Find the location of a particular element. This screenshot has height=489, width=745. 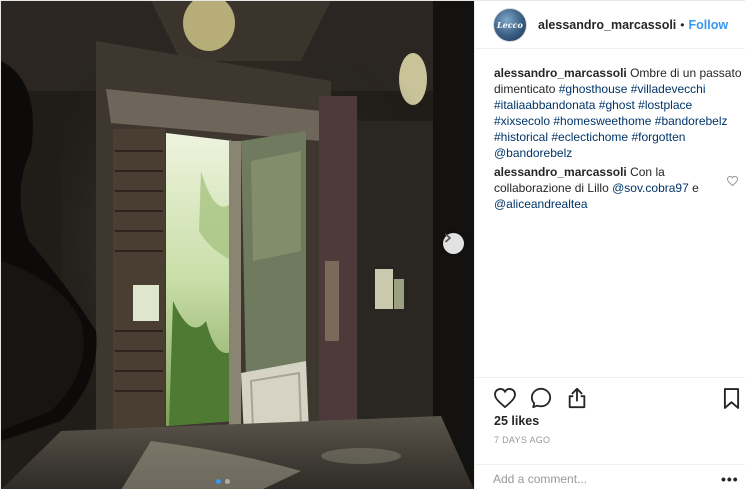

follow-button: Follow is located at coordinates (708, 25).